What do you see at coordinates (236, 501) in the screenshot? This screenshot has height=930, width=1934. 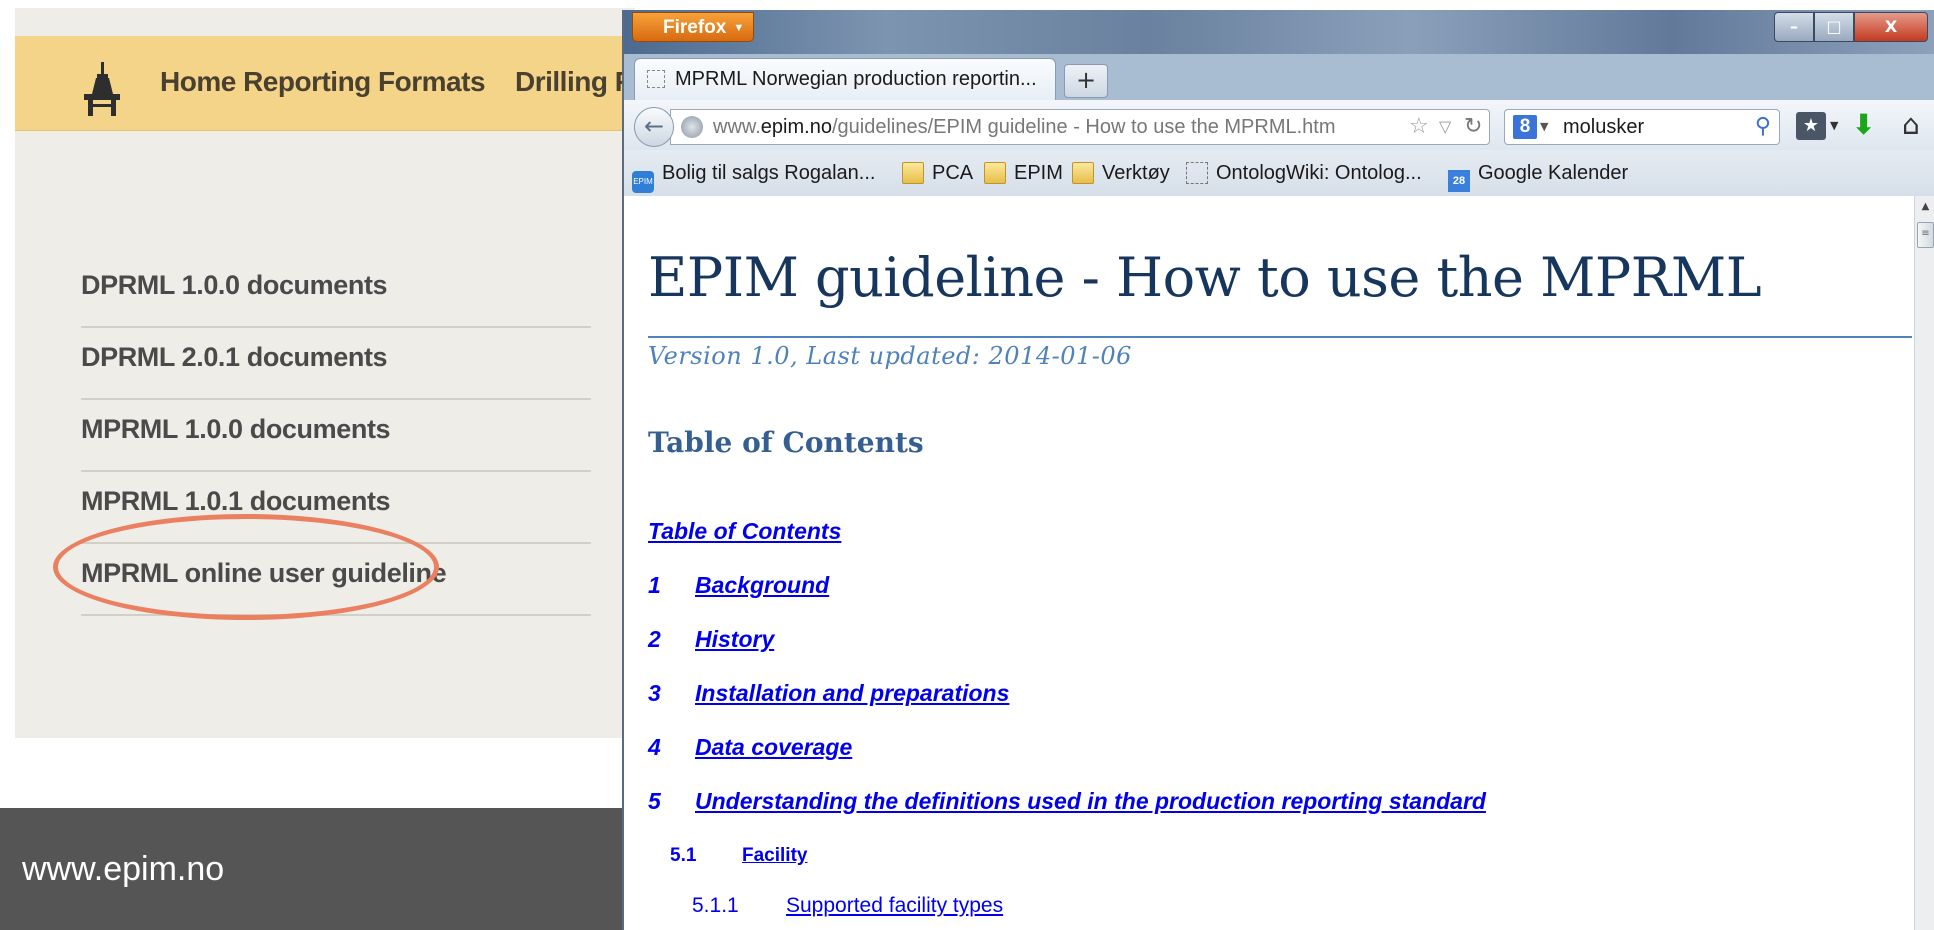 I see `doc-item-label: MPRML 1.0.1 documents` at bounding box center [236, 501].